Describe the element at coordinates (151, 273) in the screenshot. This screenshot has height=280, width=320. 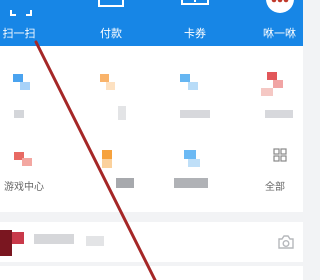
I see `bottom-row` at that location.